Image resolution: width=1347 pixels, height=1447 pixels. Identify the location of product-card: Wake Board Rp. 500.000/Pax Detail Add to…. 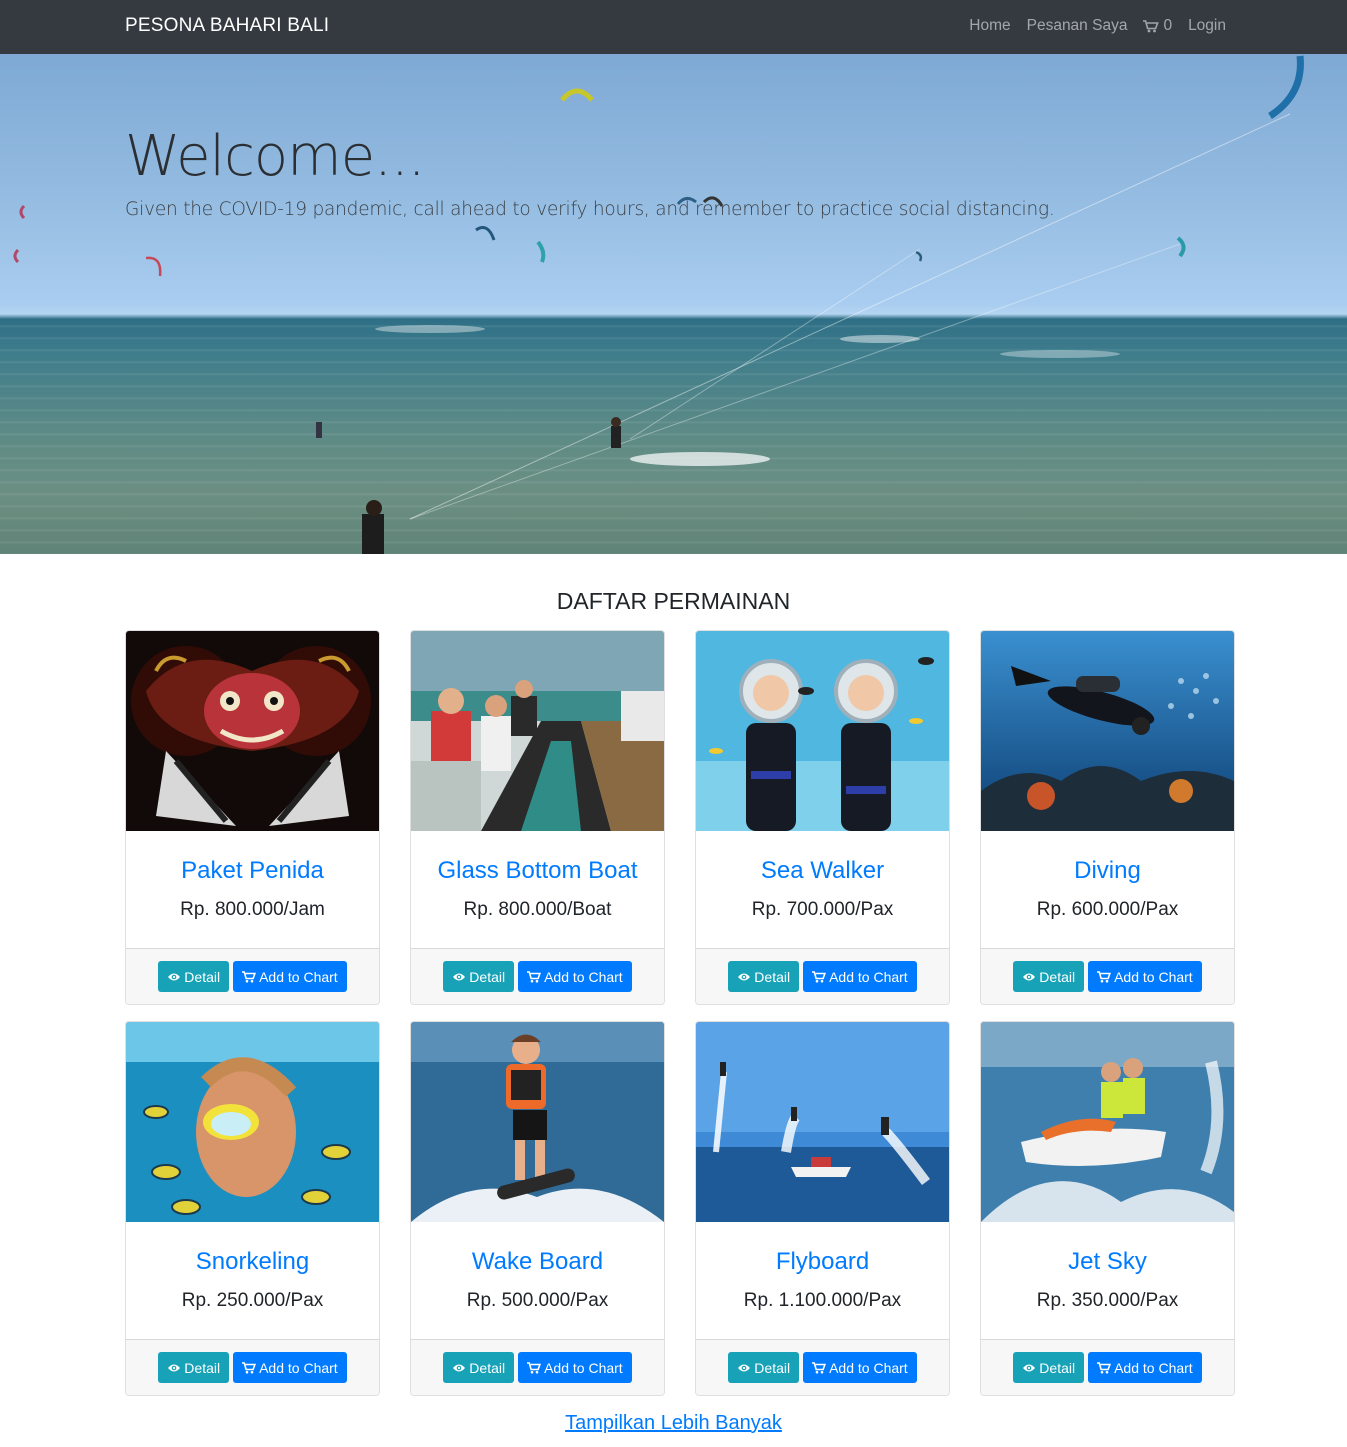
(537, 1208).